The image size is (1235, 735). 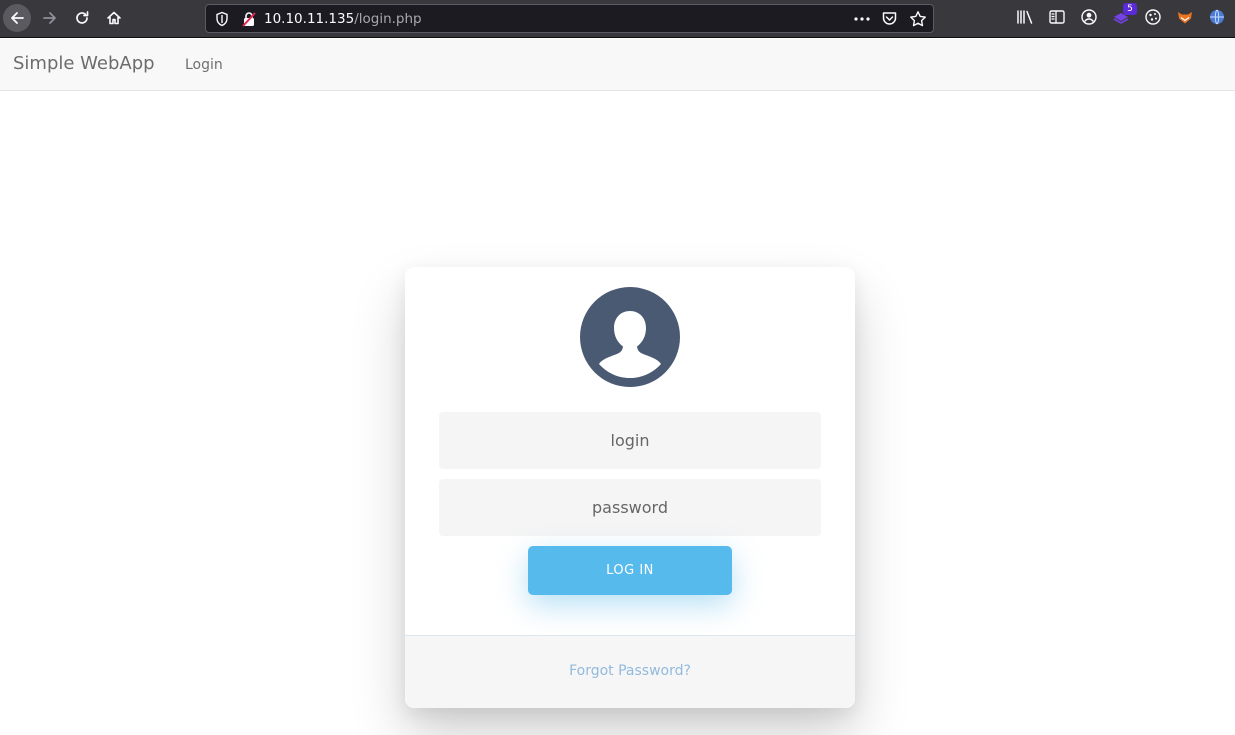 What do you see at coordinates (569, 18) in the screenshot?
I see `url-bar: 10.10.11.135/login.php` at bounding box center [569, 18].